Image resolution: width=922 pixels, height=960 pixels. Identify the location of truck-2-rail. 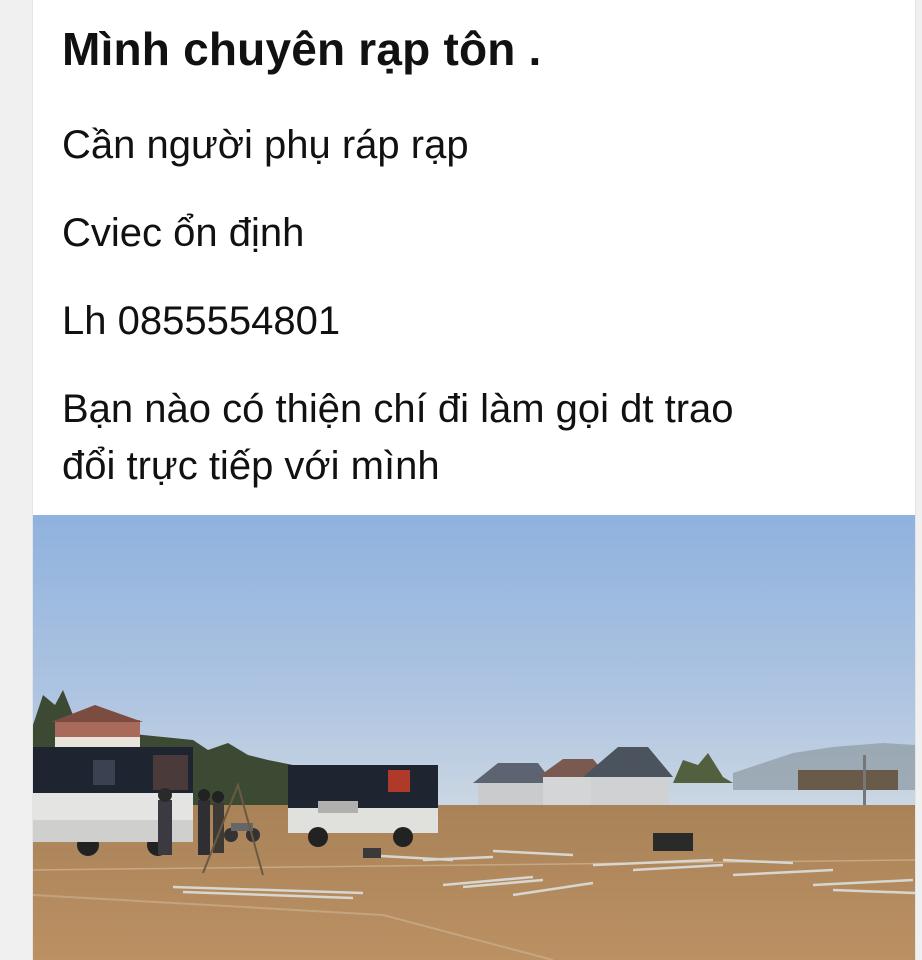
(338, 807).